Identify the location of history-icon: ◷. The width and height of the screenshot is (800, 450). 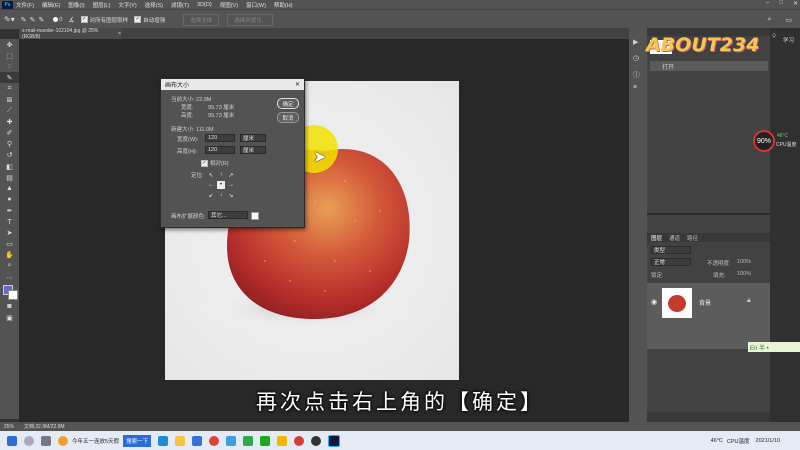
(636, 58).